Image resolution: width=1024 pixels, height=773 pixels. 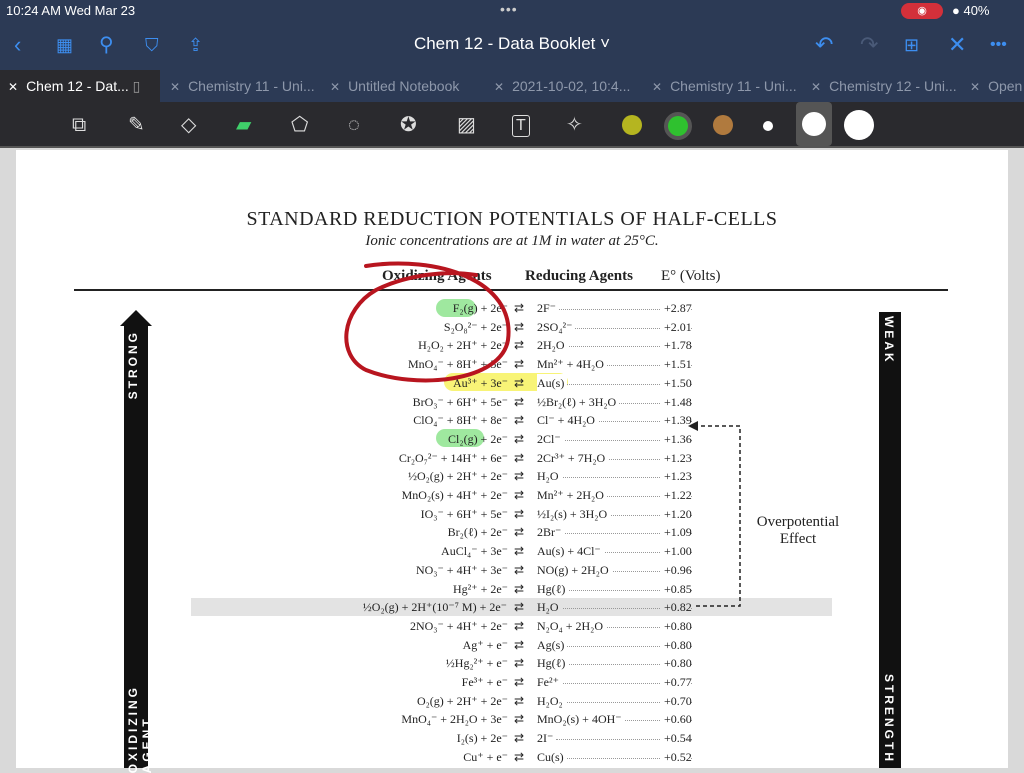 What do you see at coordinates (71, 10) in the screenshot?
I see `clock: 10:24 AM Wed Mar 23` at bounding box center [71, 10].